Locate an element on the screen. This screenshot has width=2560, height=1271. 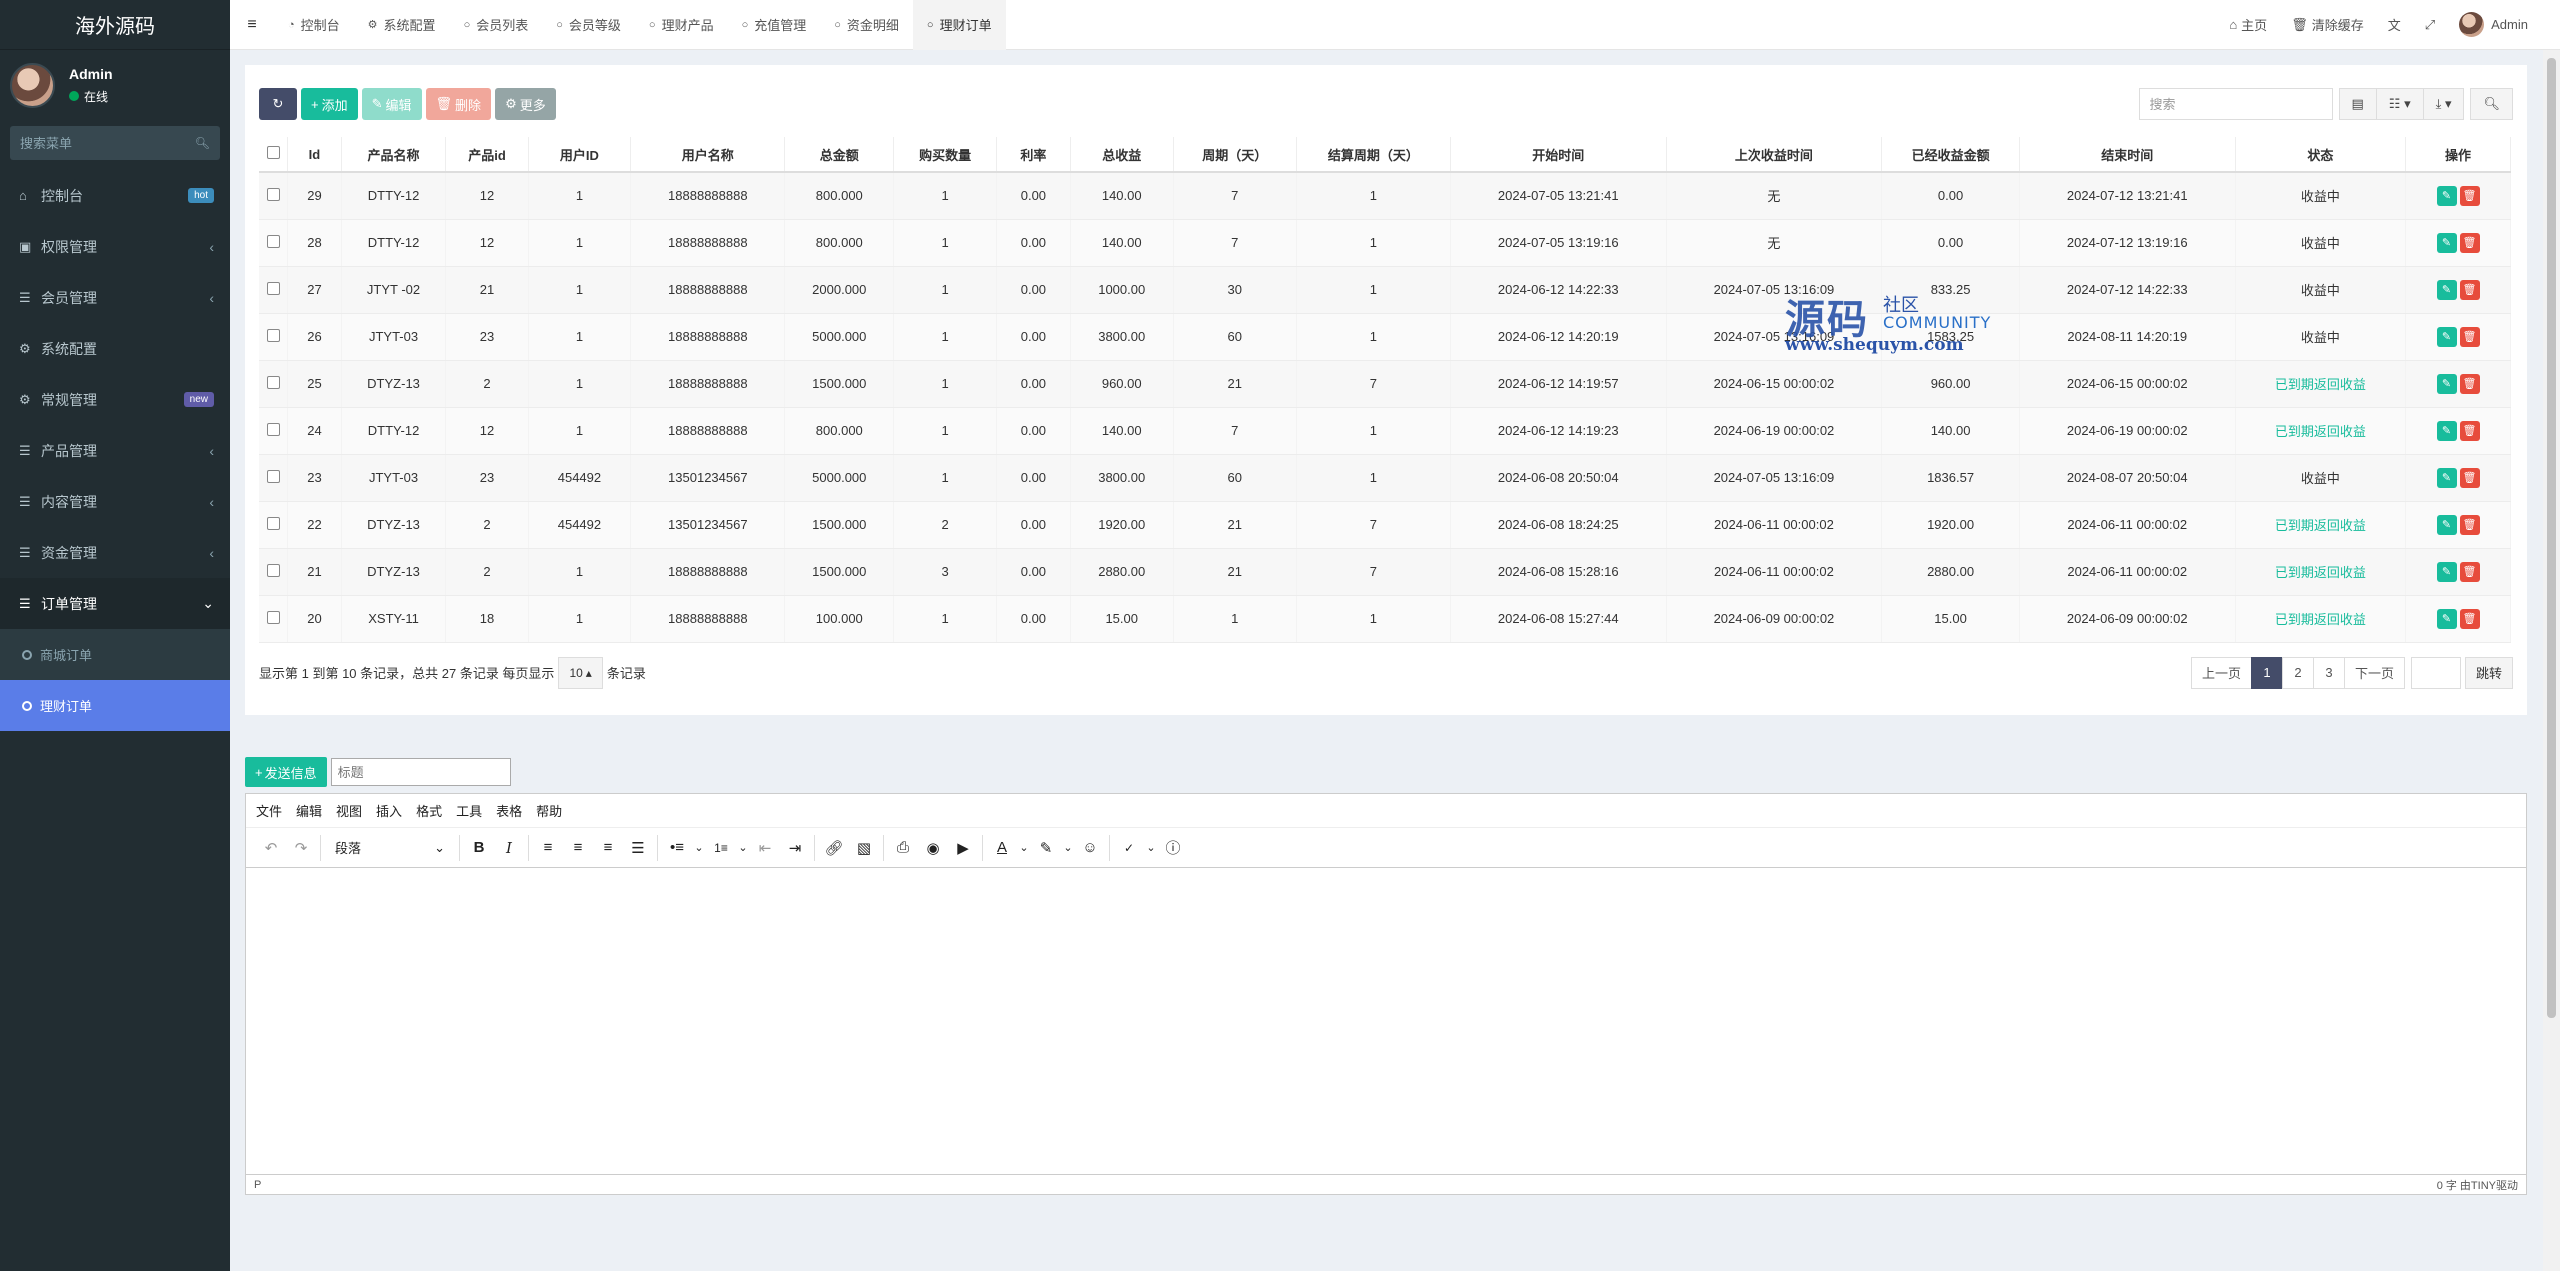
col-product-id: 产品id is located at coordinates (487, 155).